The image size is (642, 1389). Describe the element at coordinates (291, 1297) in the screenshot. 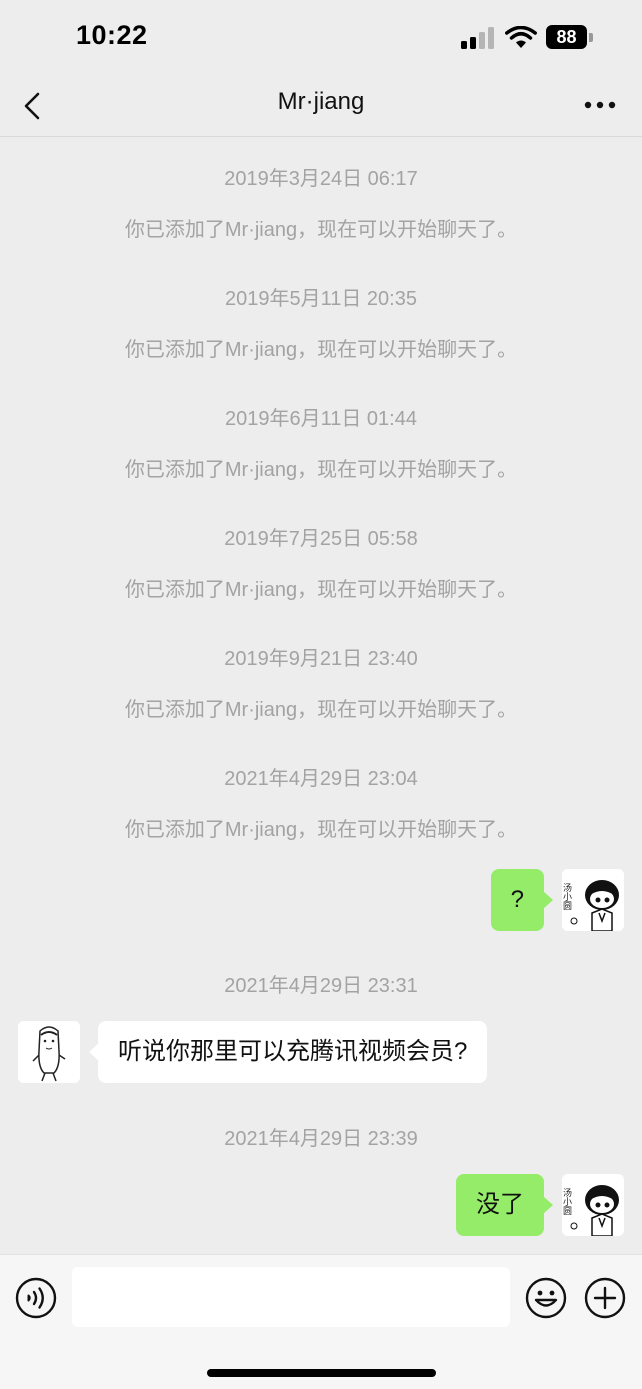

I see `message-input` at that location.